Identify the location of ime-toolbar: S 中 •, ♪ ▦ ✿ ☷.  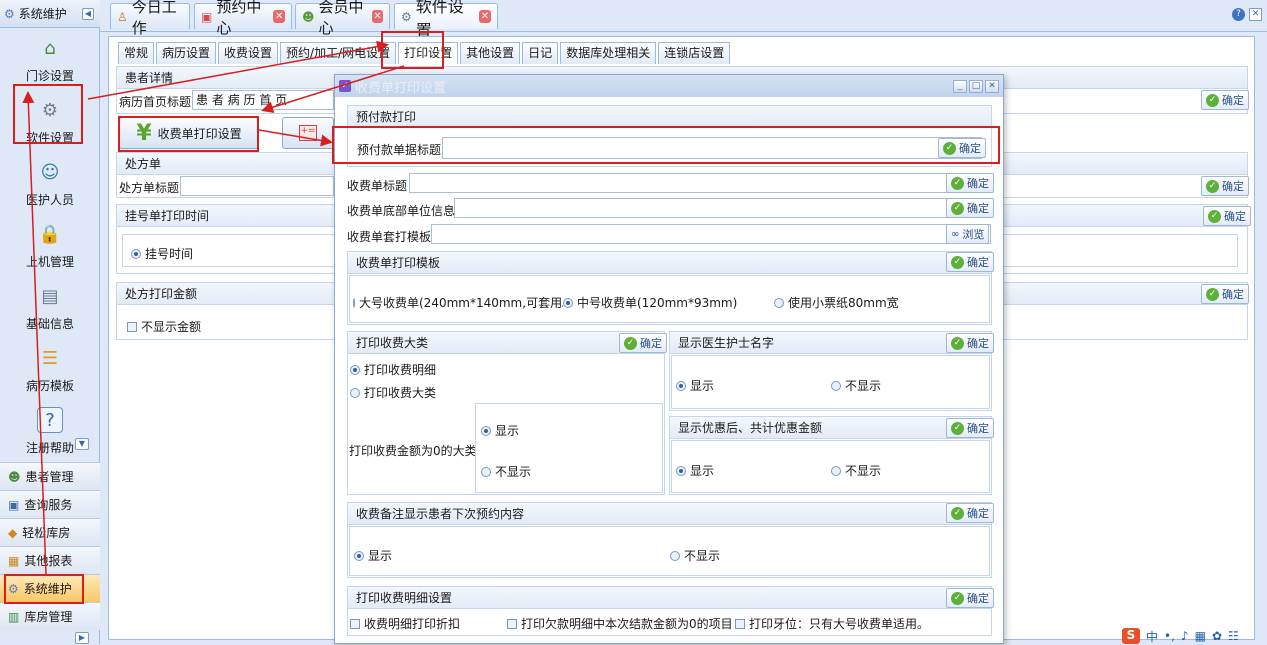
(1180, 636).